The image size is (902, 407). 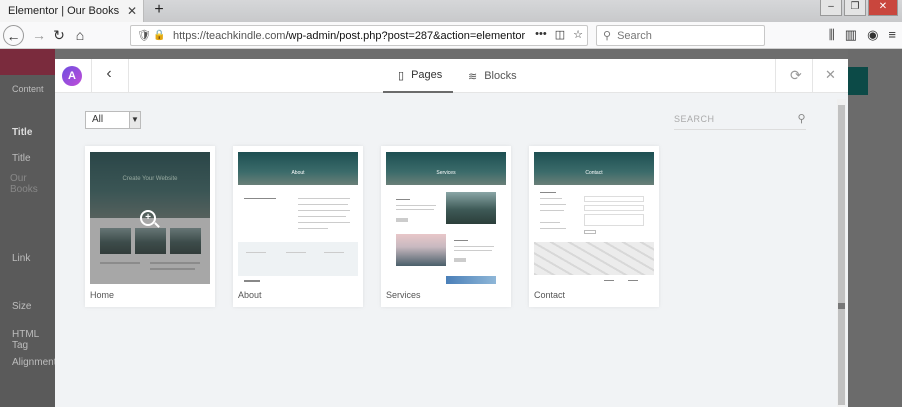 What do you see at coordinates (892, 35) in the screenshot?
I see `menu-icon: ≡` at bounding box center [892, 35].